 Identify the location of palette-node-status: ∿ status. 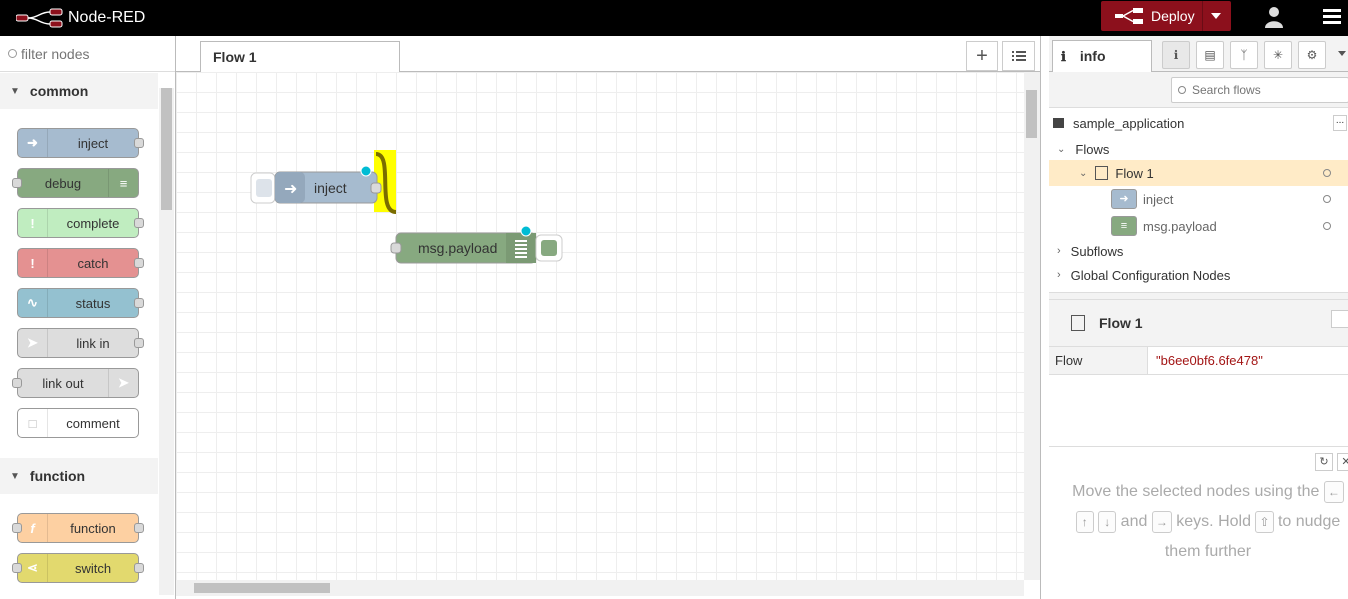
(80, 303).